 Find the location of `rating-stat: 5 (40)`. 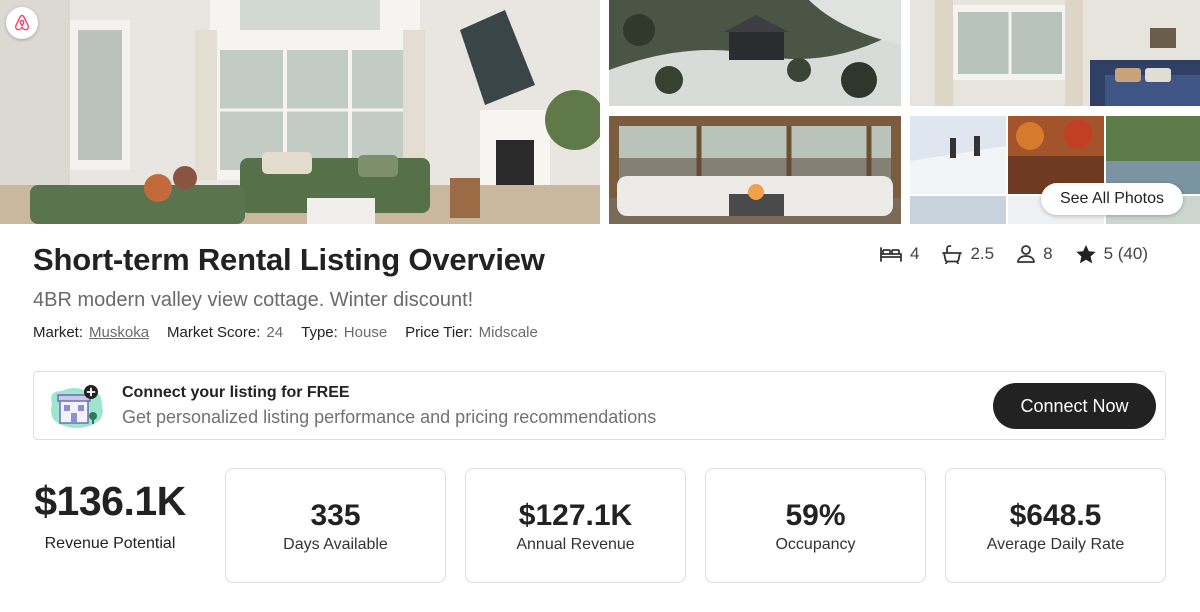

rating-stat: 5 (40) is located at coordinates (1111, 254).